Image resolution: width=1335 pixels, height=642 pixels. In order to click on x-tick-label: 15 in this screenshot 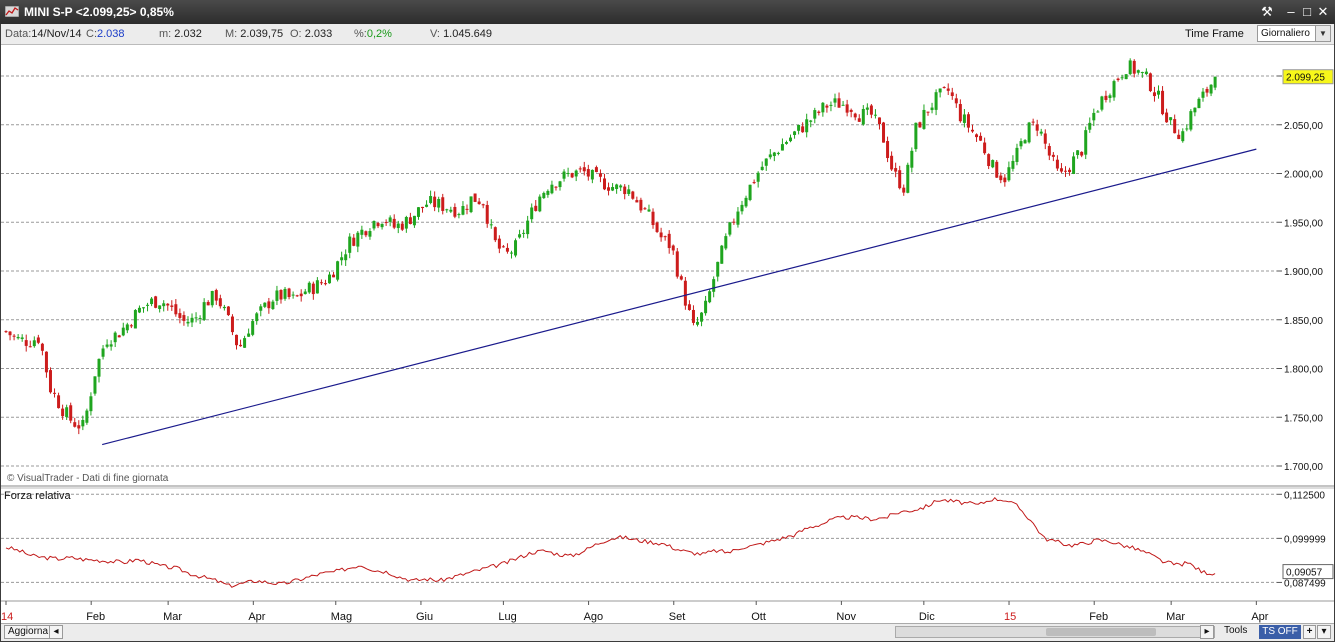, I will do `click(1010, 617)`.